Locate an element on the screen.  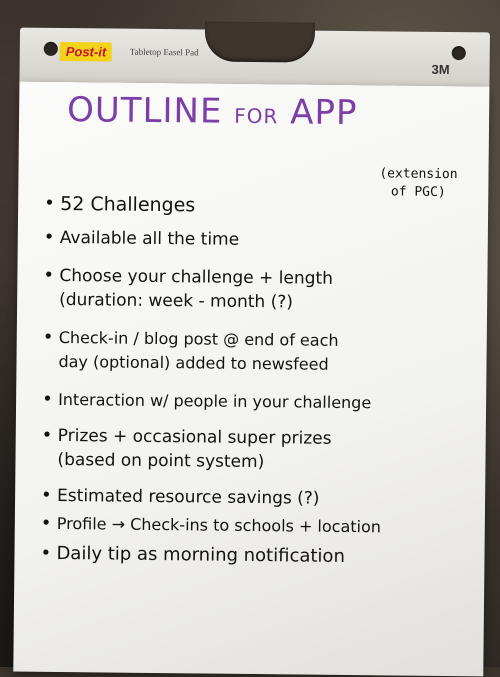
list-item-text: 52 Challenges is located at coordinates (128, 204).